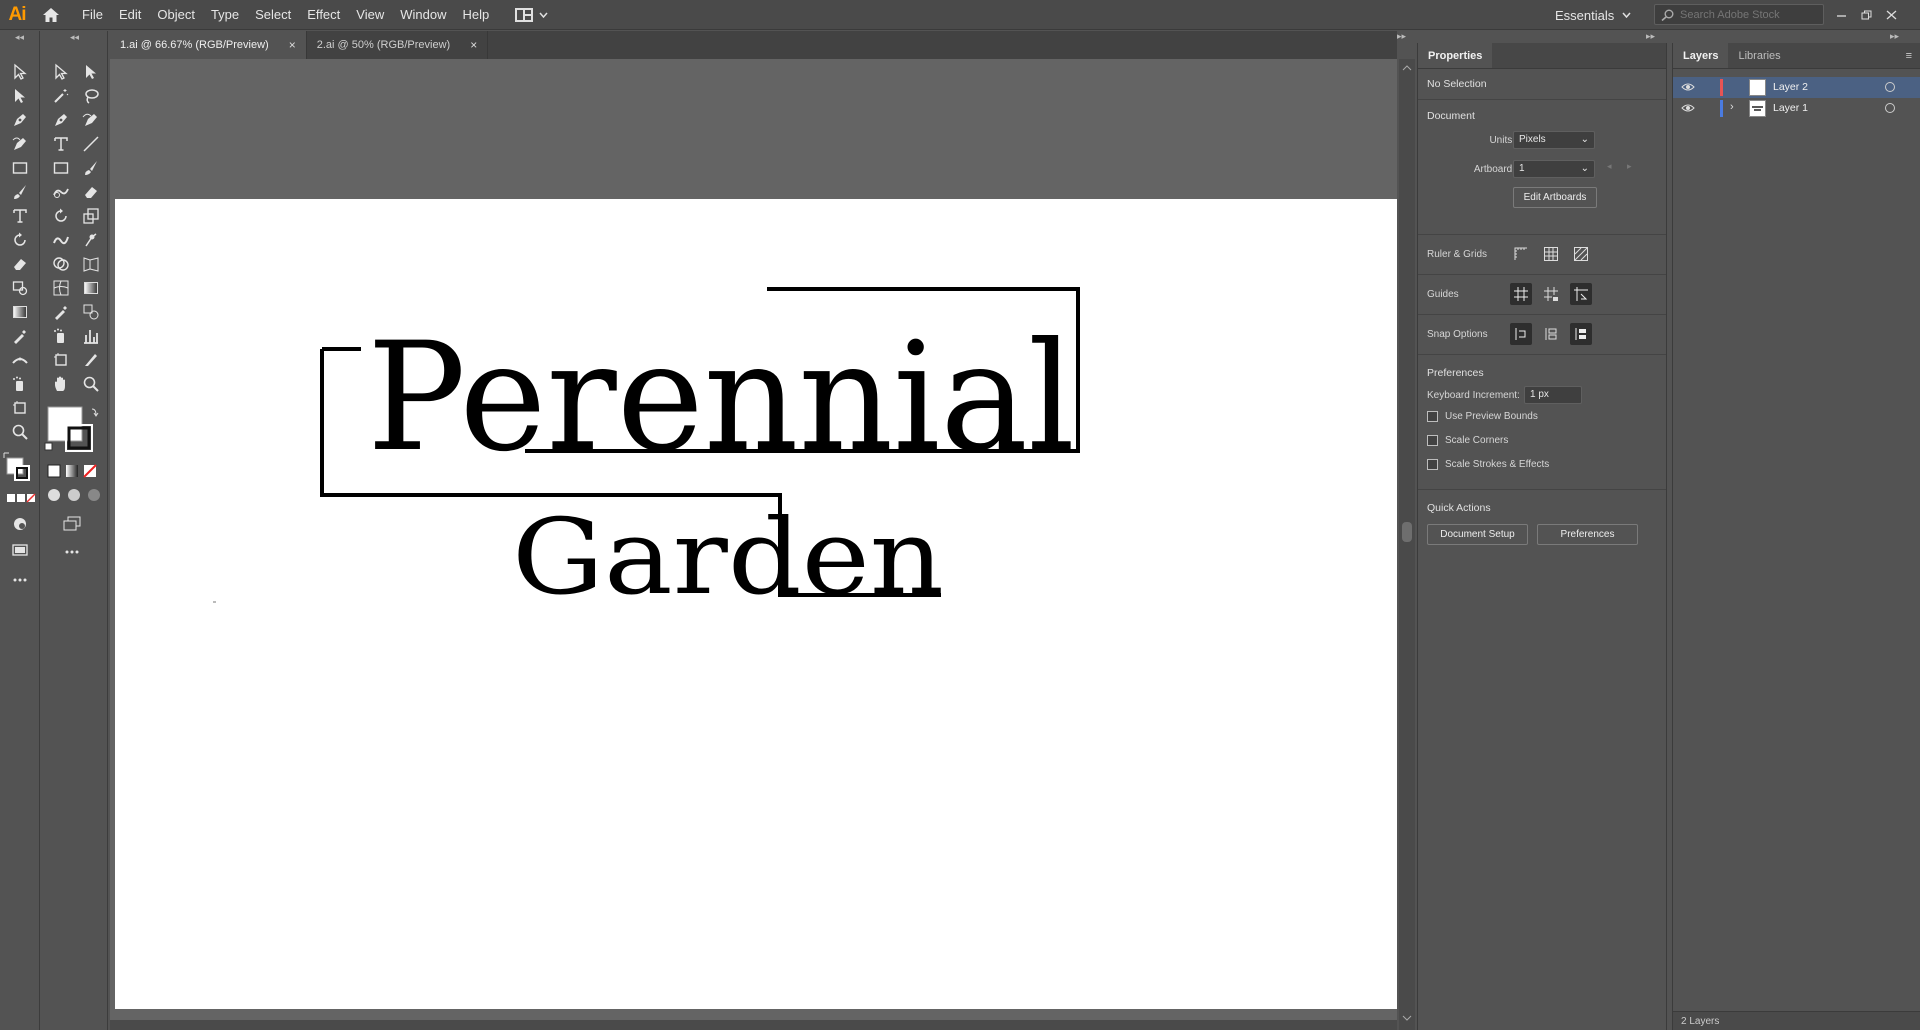 The width and height of the screenshot is (1920, 1030). What do you see at coordinates (1609, 166) in the screenshot?
I see `previous-artboard-icon: ◂` at bounding box center [1609, 166].